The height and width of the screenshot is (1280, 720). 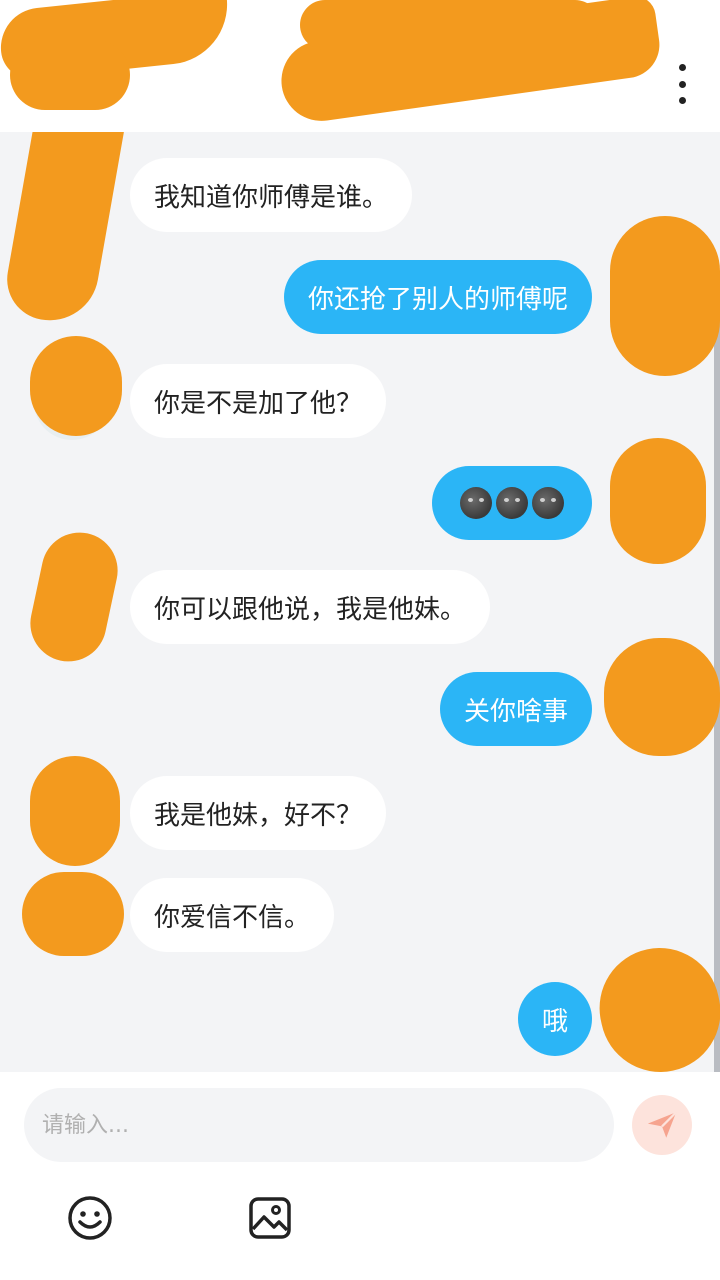 I want to click on emoji-icon, so click(x=90, y=1218).